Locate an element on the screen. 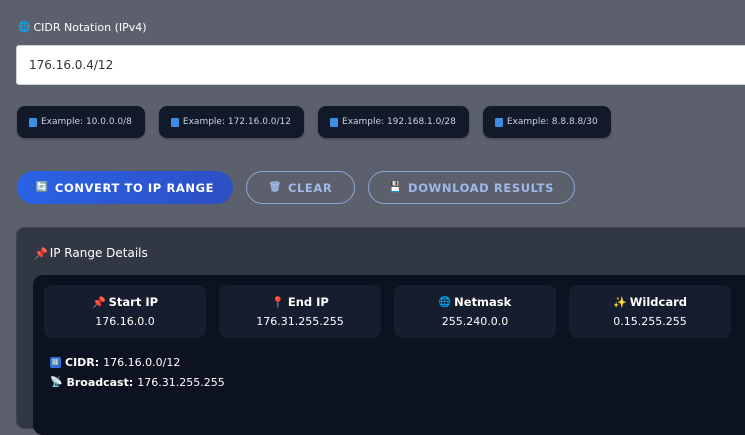 The image size is (745, 435). clear-button: 🗑 CLEAR is located at coordinates (300, 187).